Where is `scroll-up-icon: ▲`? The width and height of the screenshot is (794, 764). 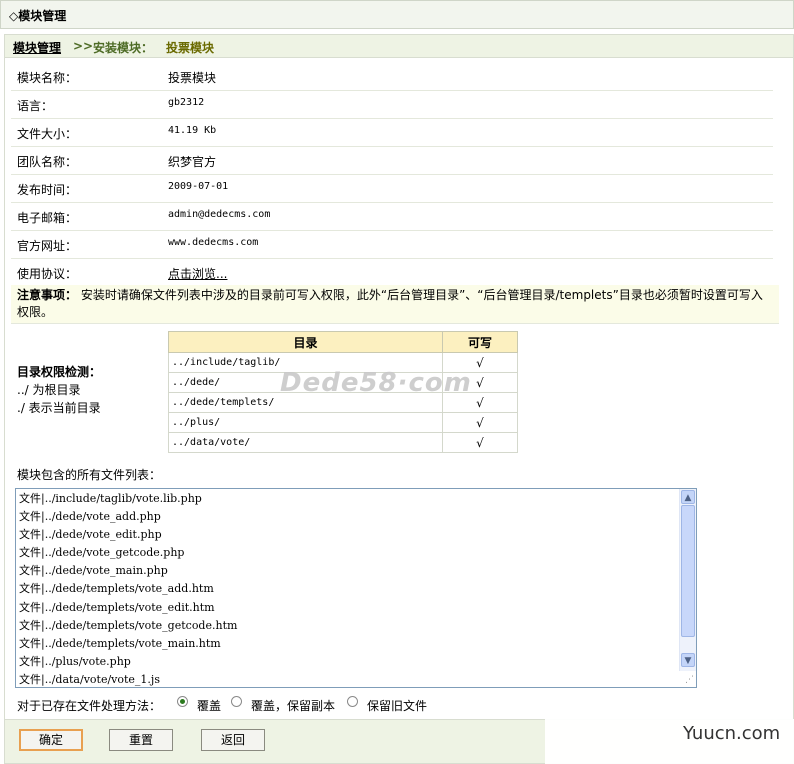 scroll-up-icon: ▲ is located at coordinates (688, 497).